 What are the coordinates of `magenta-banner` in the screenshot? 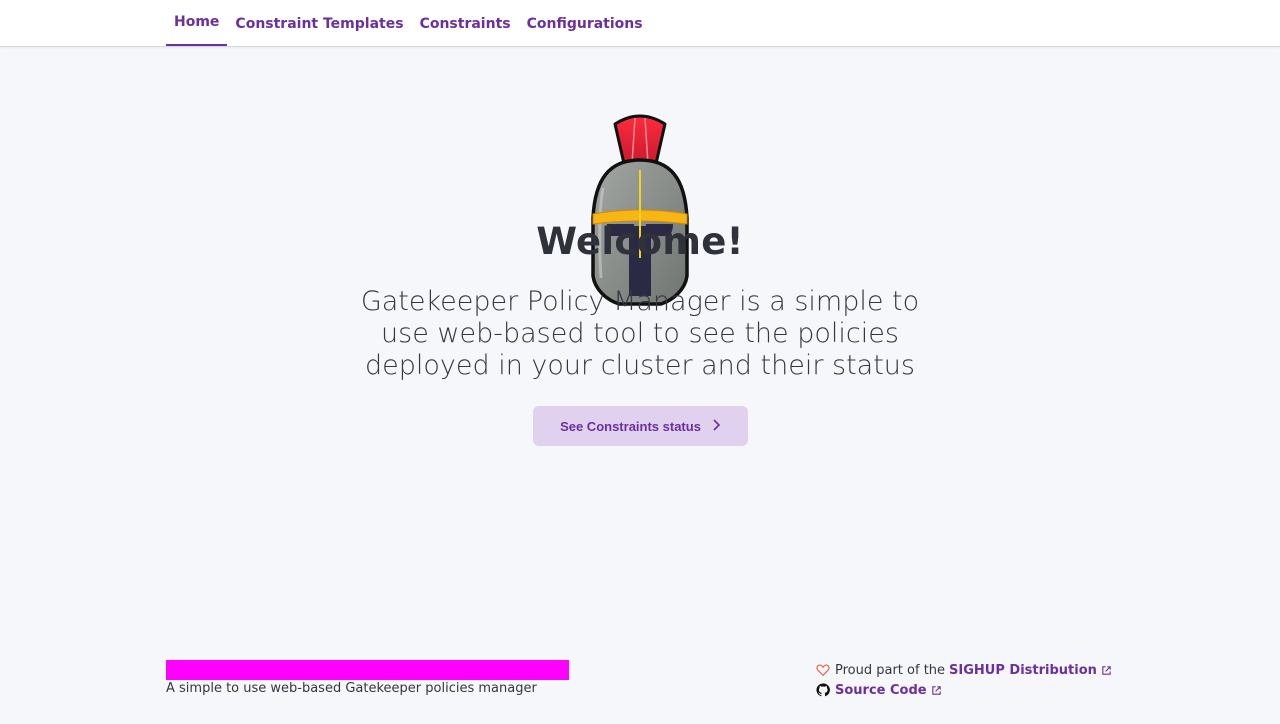 It's located at (367, 670).